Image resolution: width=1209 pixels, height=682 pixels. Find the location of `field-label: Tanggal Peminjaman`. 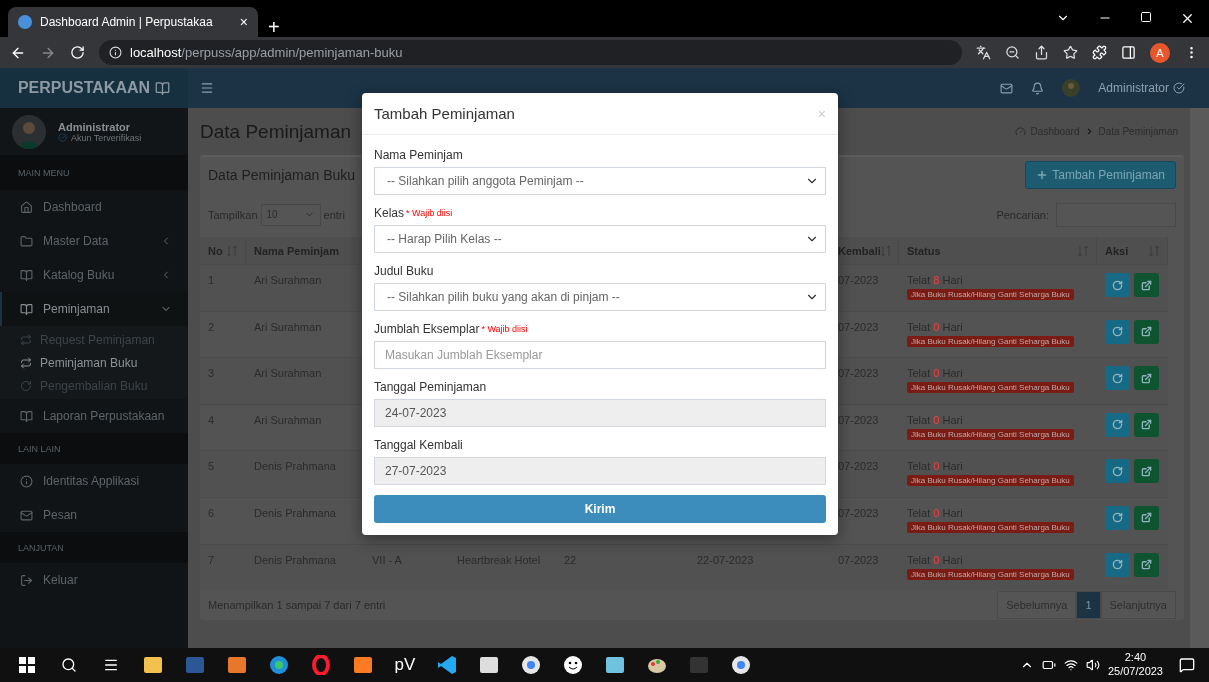

field-label: Tanggal Peminjaman is located at coordinates (431, 387).